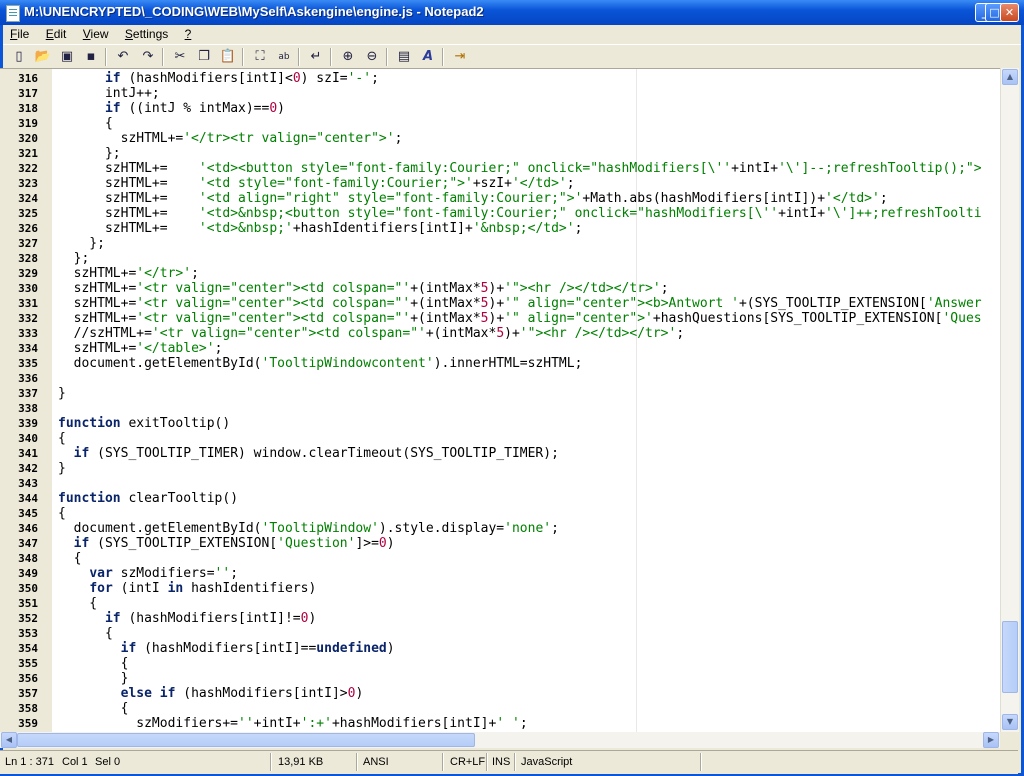 The height and width of the screenshot is (776, 1024). Describe the element at coordinates (99, 34) in the screenshot. I see `menu-view-label: iew` at that location.